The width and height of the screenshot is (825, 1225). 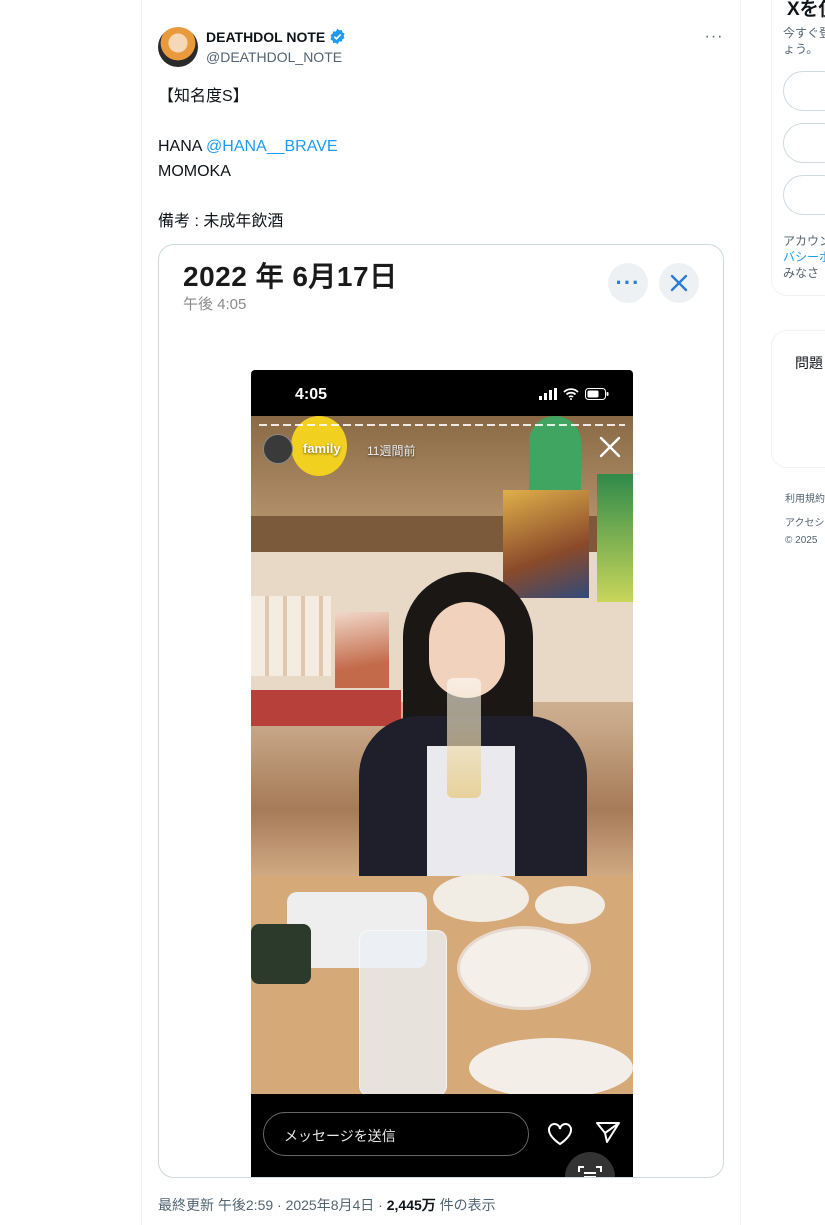 What do you see at coordinates (714, 38) in the screenshot?
I see `more-options-icon: ···` at bounding box center [714, 38].